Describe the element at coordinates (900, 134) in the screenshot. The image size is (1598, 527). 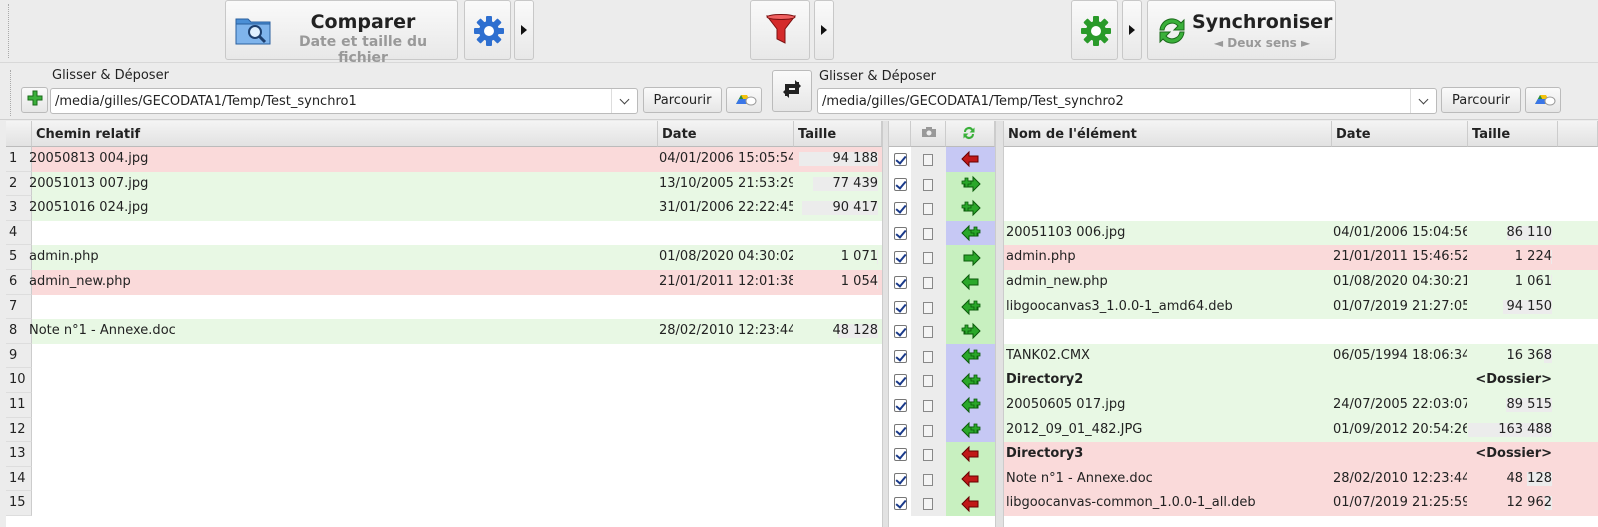
I see `middle-checkbox-header` at that location.